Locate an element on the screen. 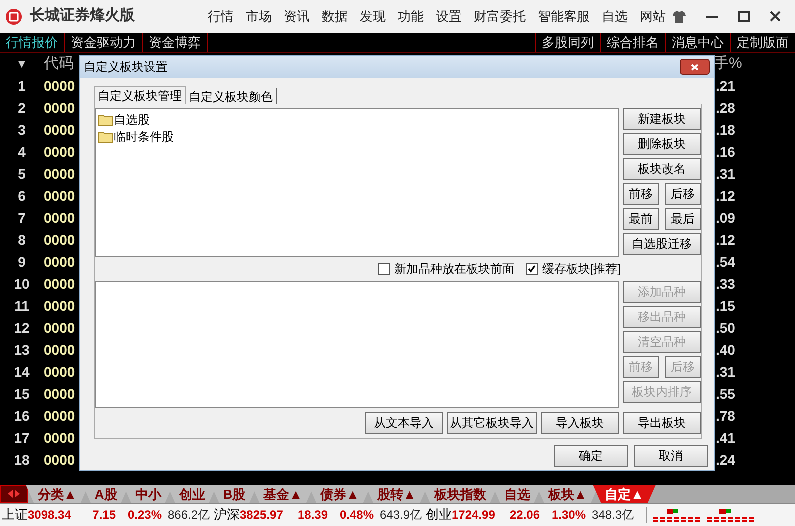 Image resolution: width=795 pixels, height=526 pixels. column-header: 代码 is located at coordinates (59, 64).